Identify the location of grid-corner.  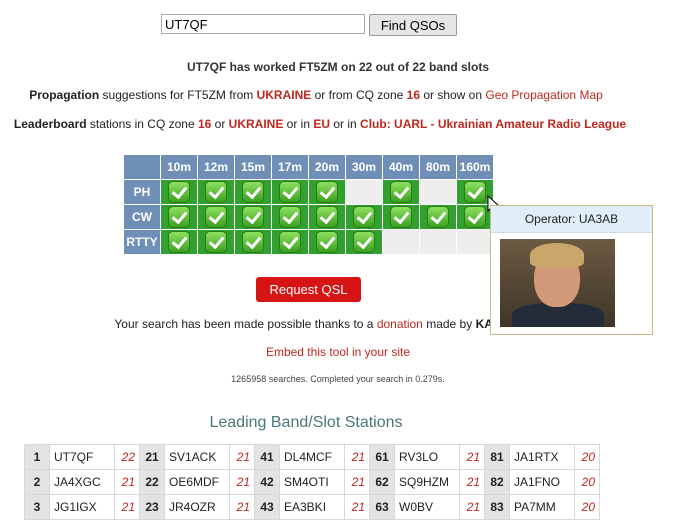
(142, 167).